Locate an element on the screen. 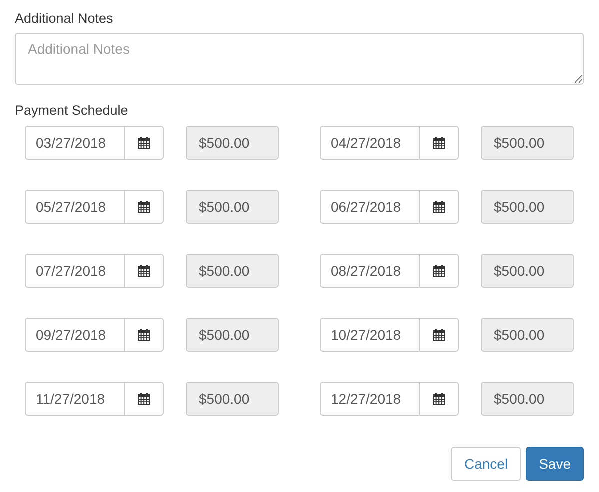 The height and width of the screenshot is (492, 599). schedule-label: Payment Schedule is located at coordinates (72, 111).